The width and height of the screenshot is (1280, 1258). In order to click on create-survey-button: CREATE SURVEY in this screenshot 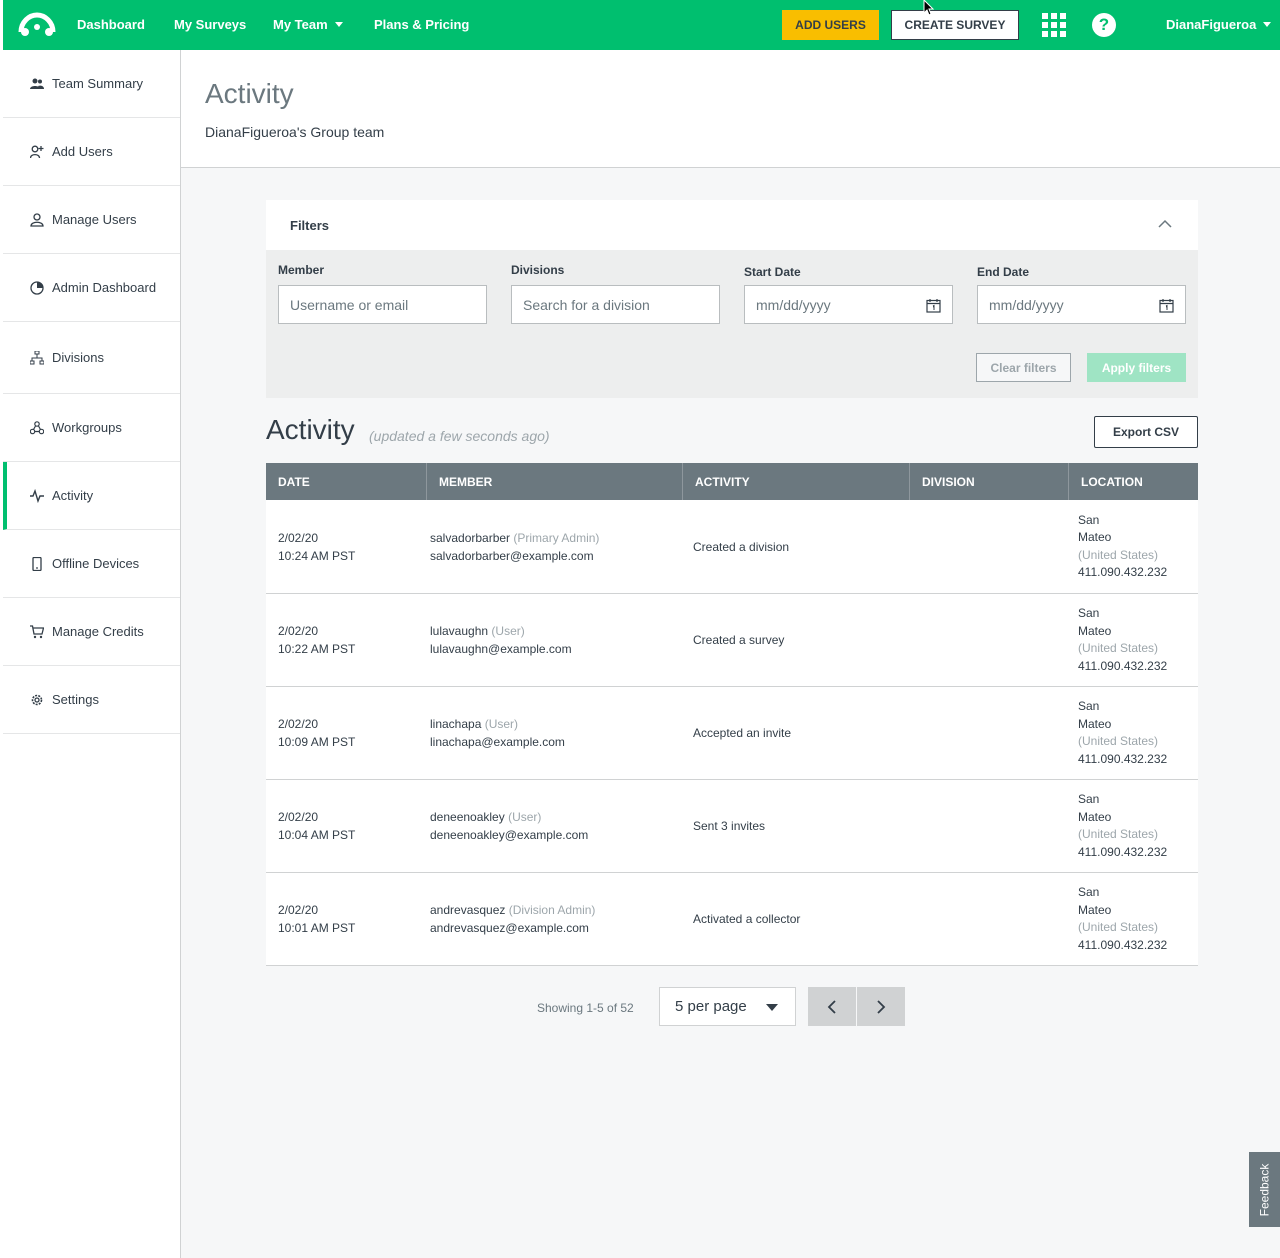, I will do `click(955, 25)`.